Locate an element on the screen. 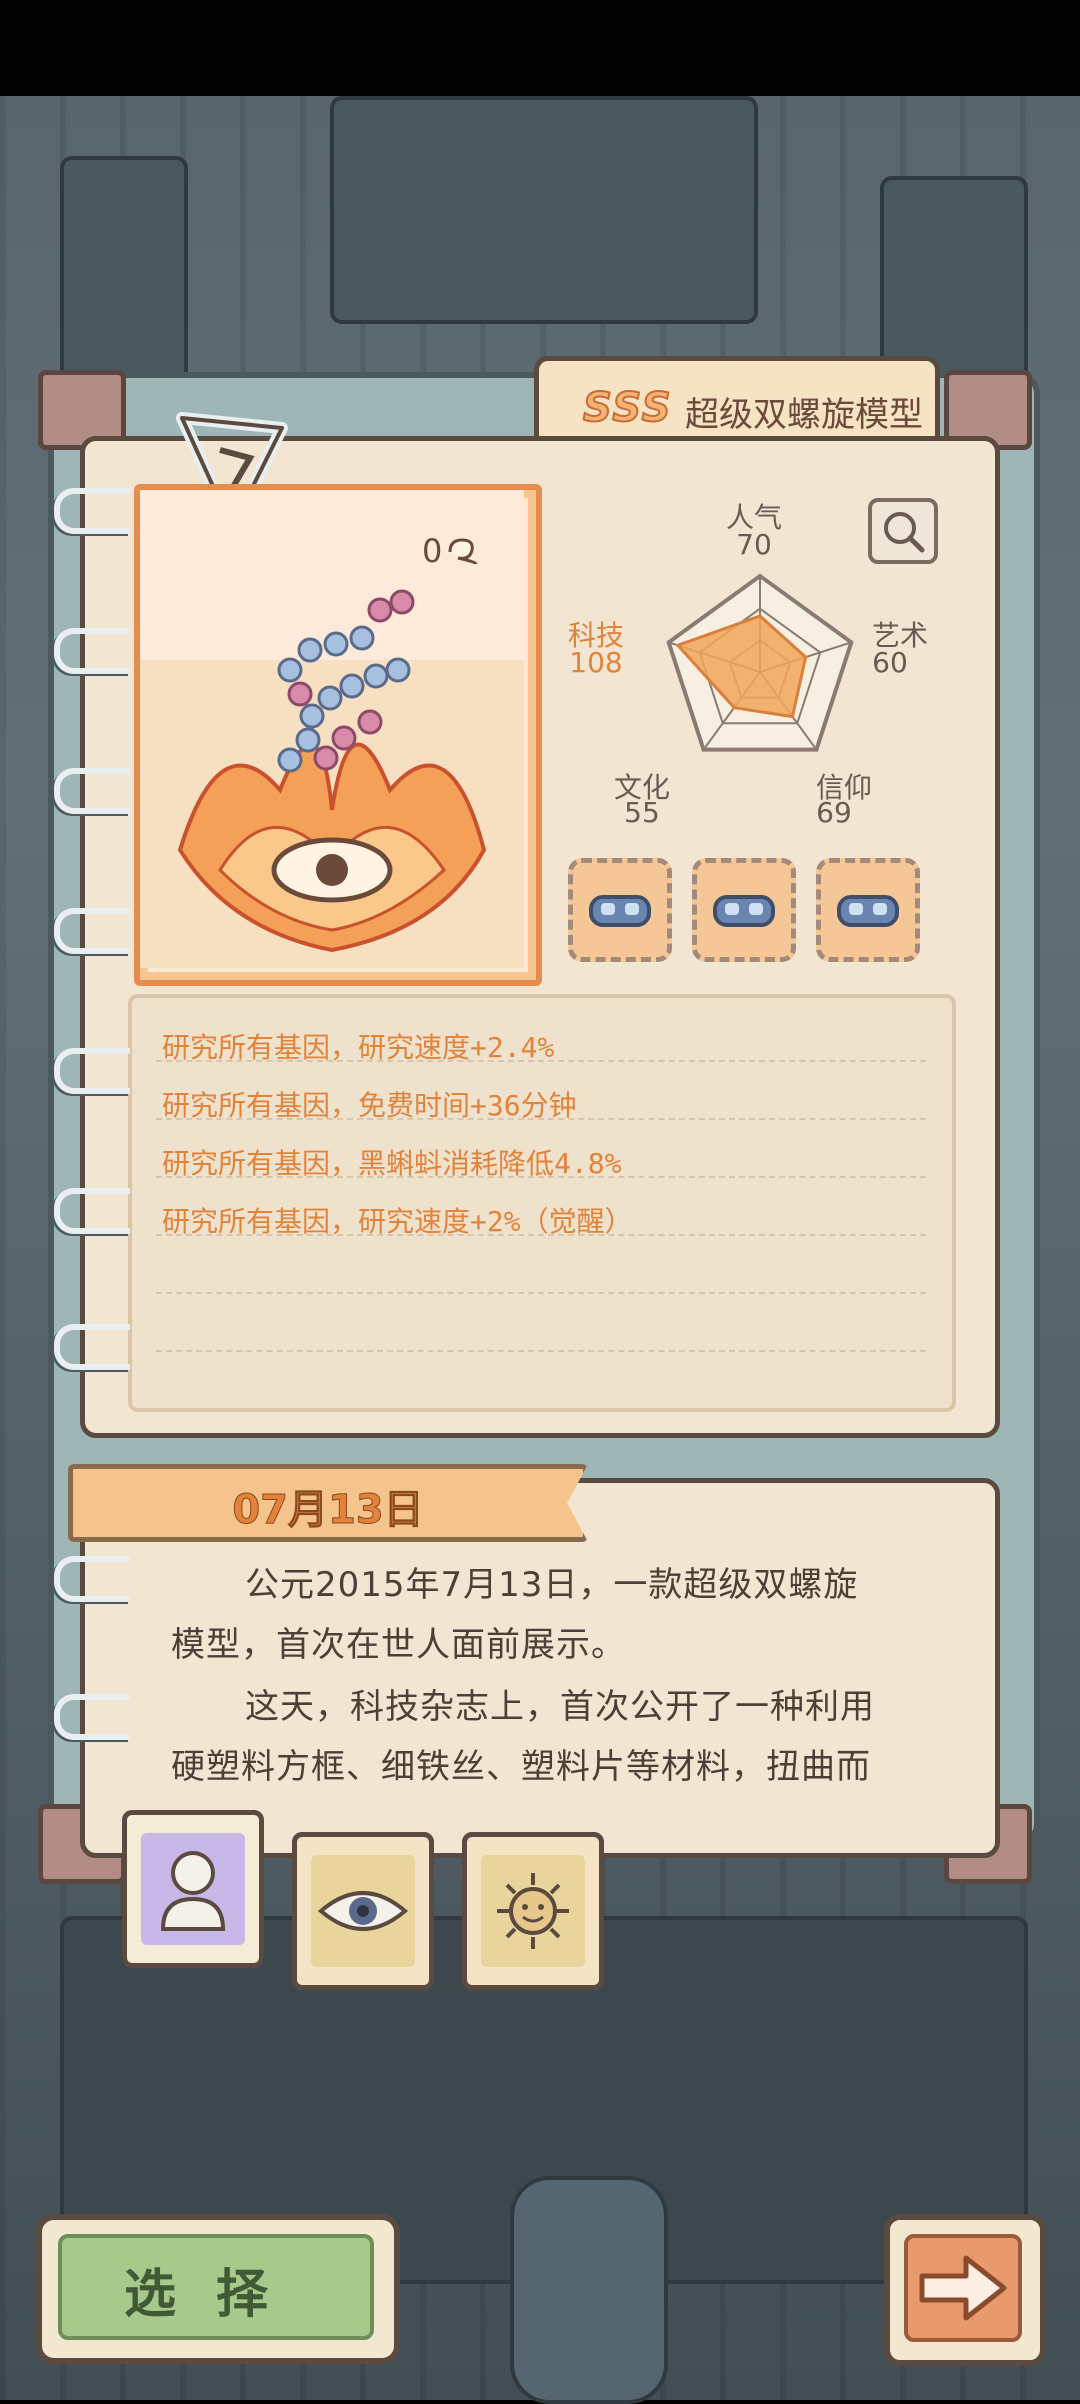 The height and width of the screenshot is (2404, 1080). tab-sun is located at coordinates (533, 1911).